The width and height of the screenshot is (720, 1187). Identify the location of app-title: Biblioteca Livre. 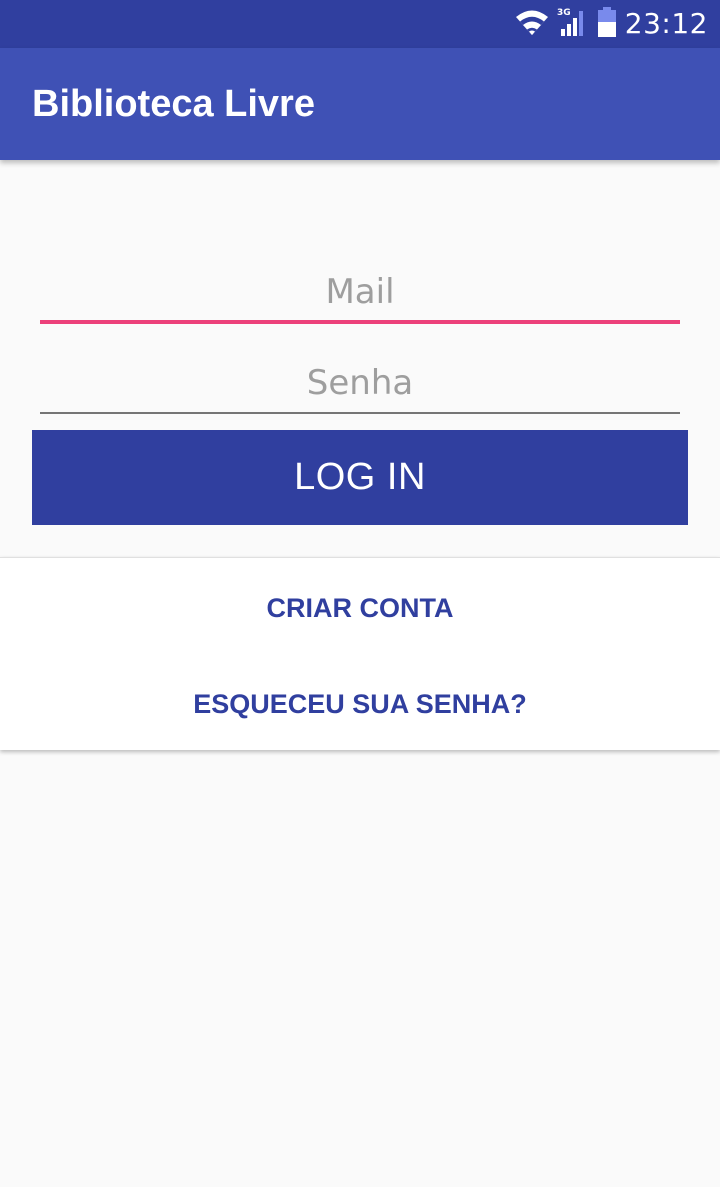
(173, 104).